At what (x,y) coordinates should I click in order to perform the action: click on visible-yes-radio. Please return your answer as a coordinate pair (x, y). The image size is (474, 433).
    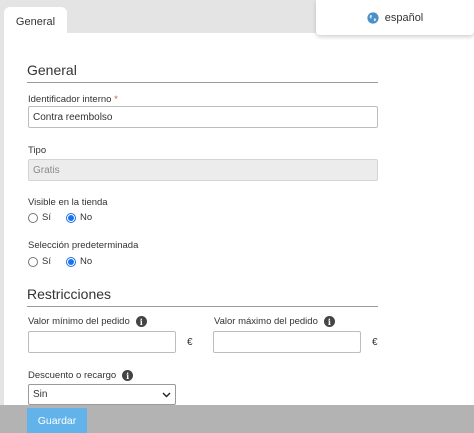
    Looking at the image, I should click on (33, 217).